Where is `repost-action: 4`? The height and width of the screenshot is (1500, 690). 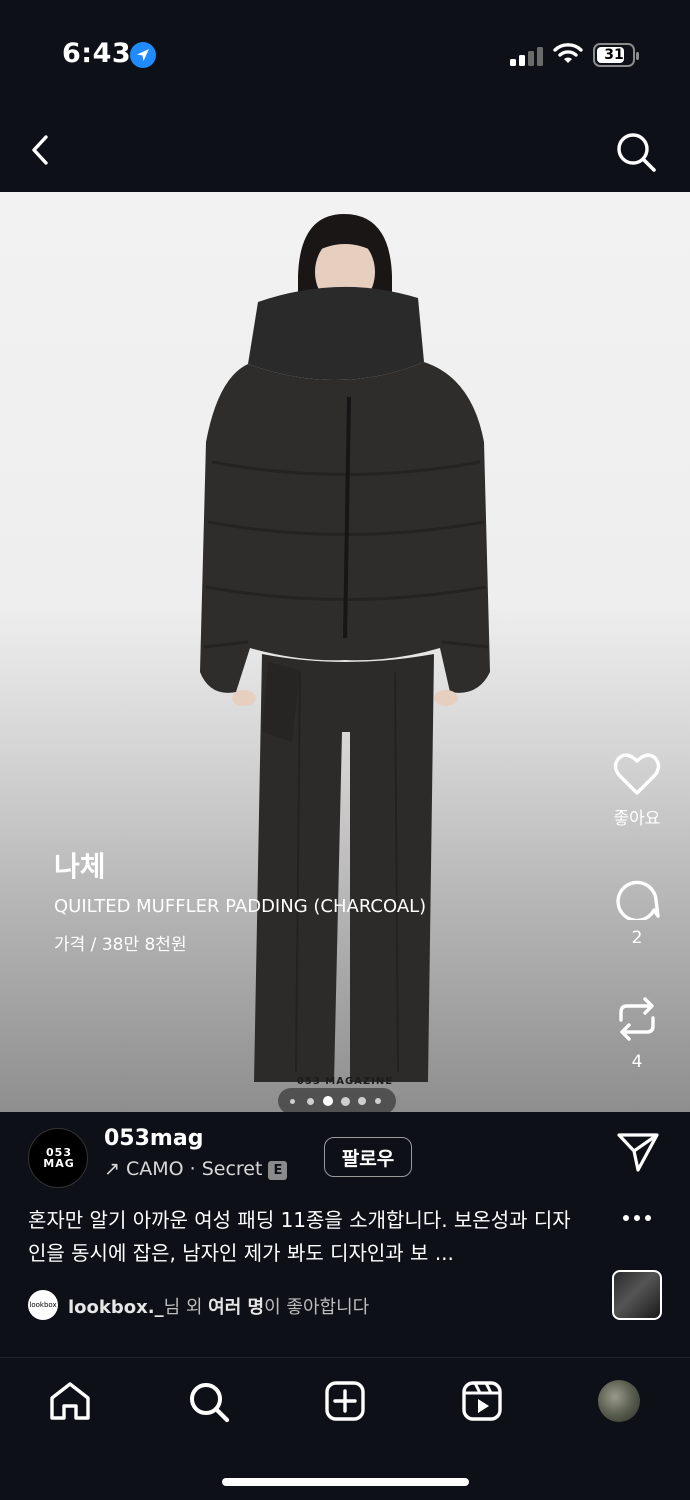 repost-action: 4 is located at coordinates (637, 1033).